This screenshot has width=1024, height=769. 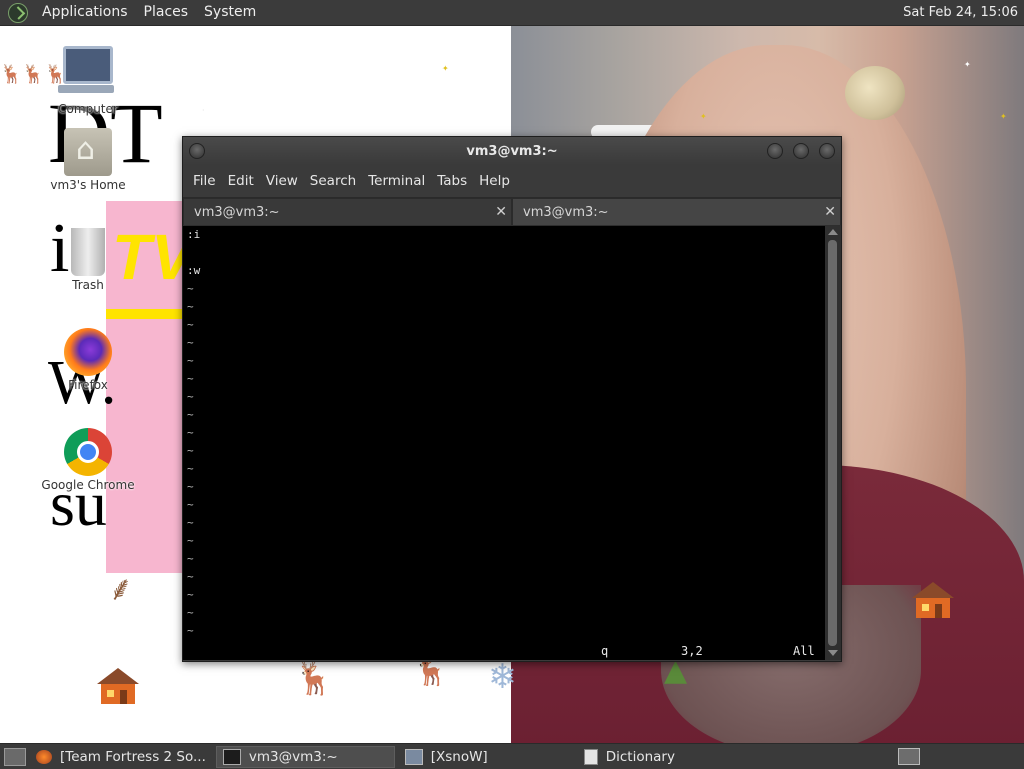 I want to click on desktop-icon-label: vm3's Home, so click(x=88, y=185).